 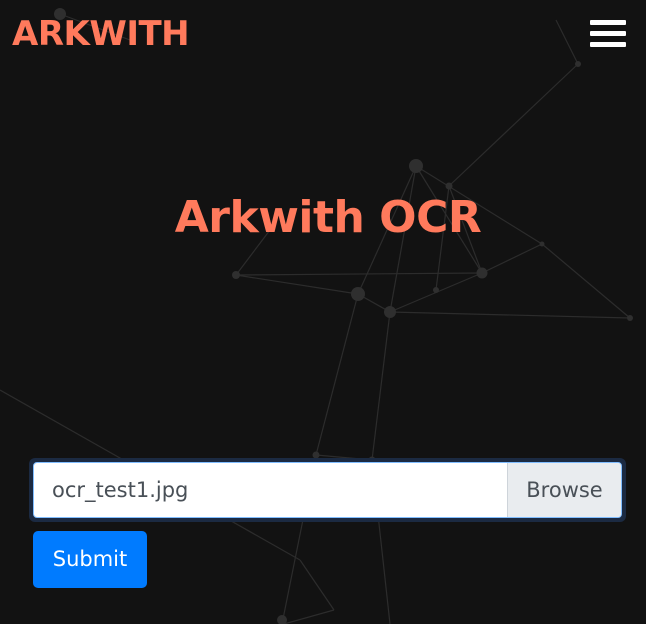 I want to click on file-upload-focus-ring: ocr_test1.jpg Browse, so click(x=327, y=490).